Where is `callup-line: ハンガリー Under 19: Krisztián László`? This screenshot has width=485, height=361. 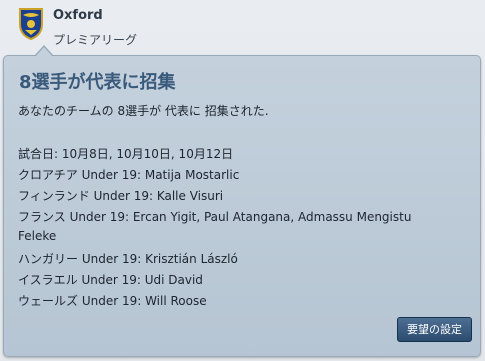 callup-line: ハンガリー Under 19: Krisztián László is located at coordinates (128, 259).